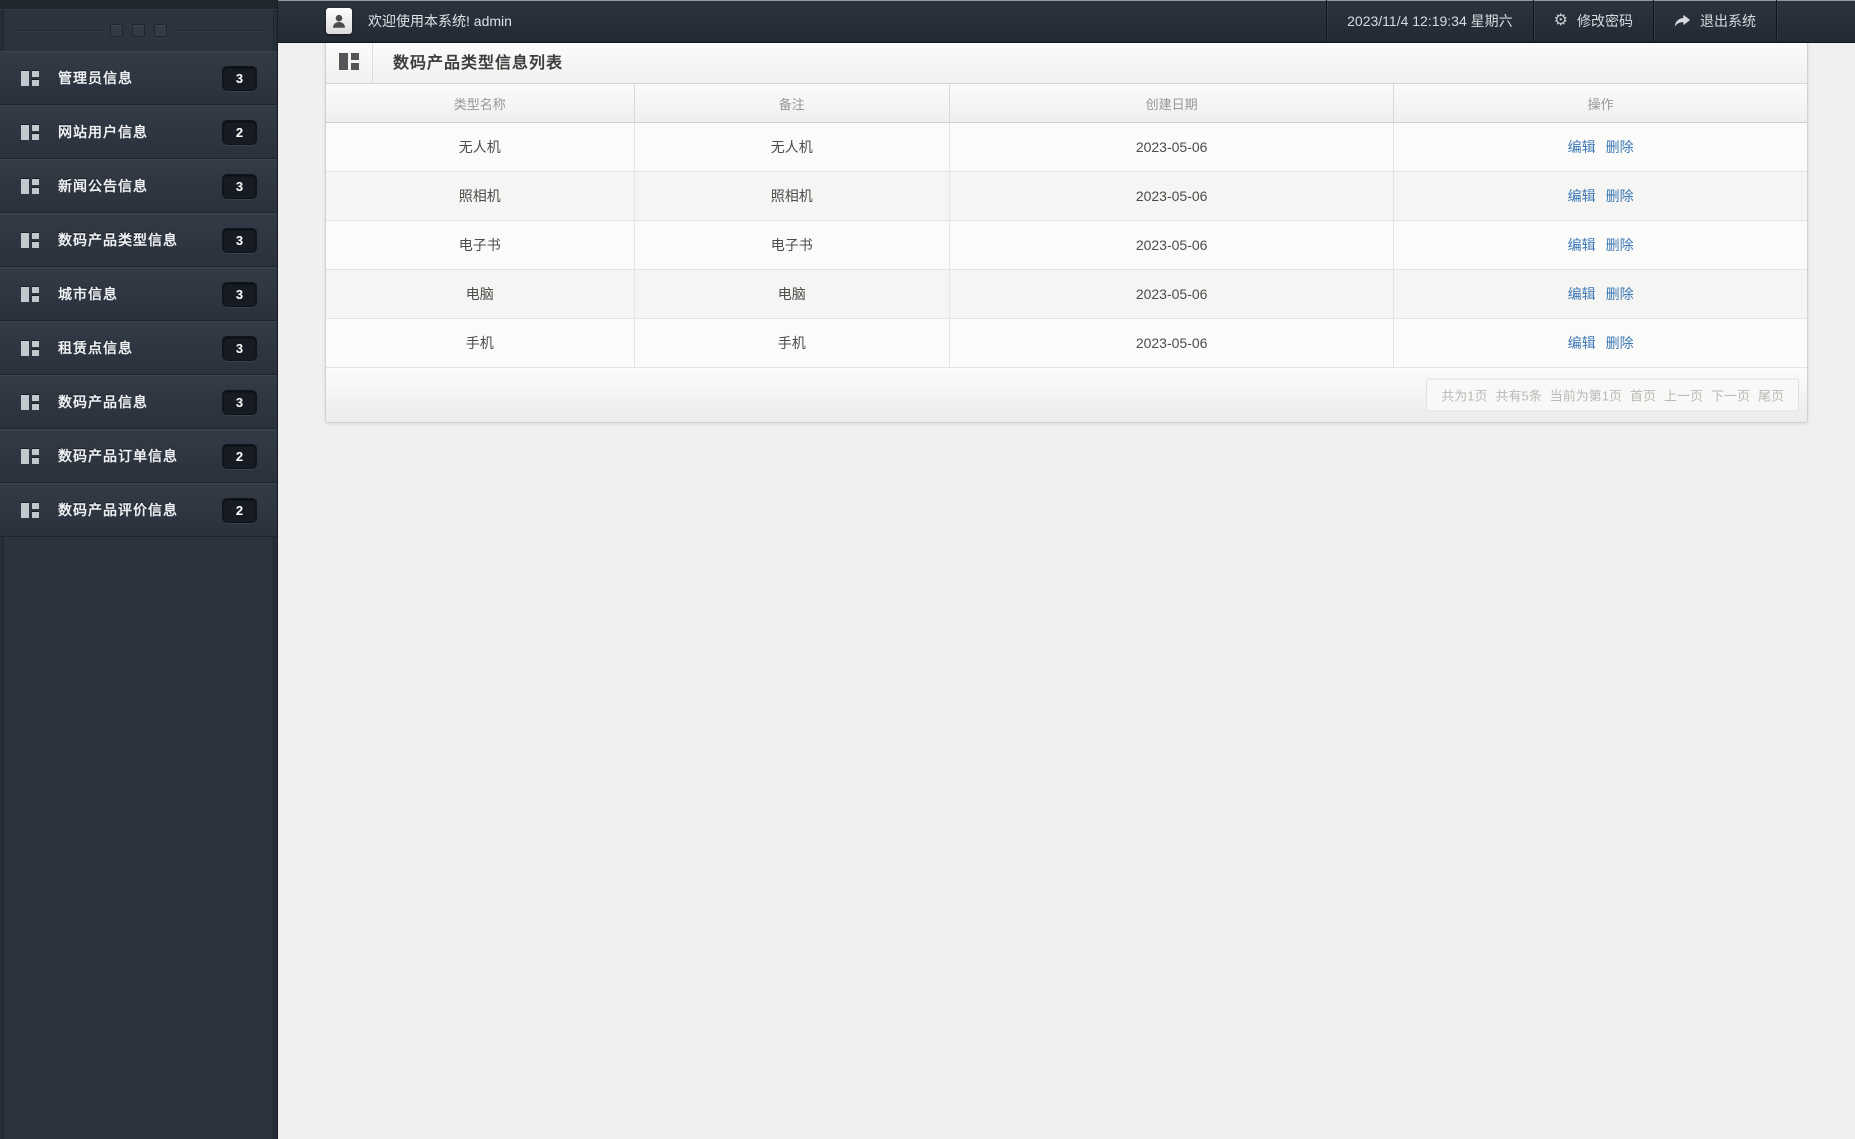 The width and height of the screenshot is (1855, 1139). I want to click on sidebar-handle-dots, so click(138, 30).